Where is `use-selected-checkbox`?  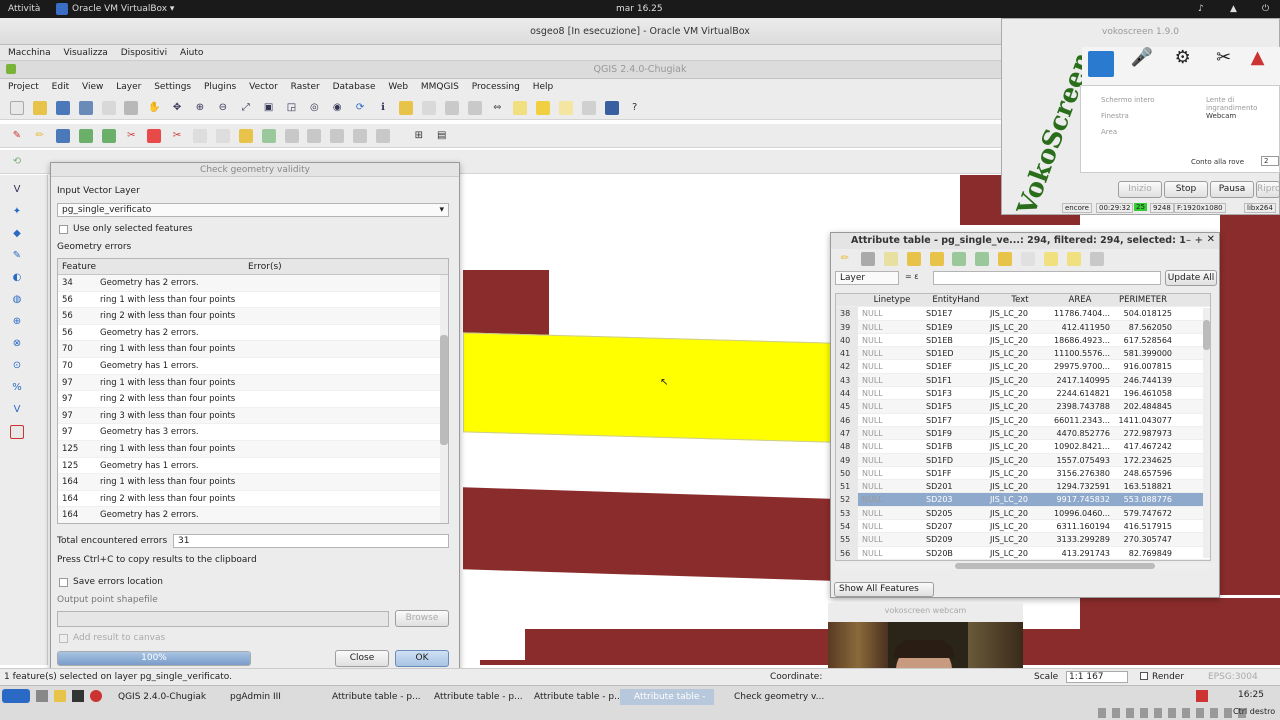
use-selected-checkbox is located at coordinates (63, 229).